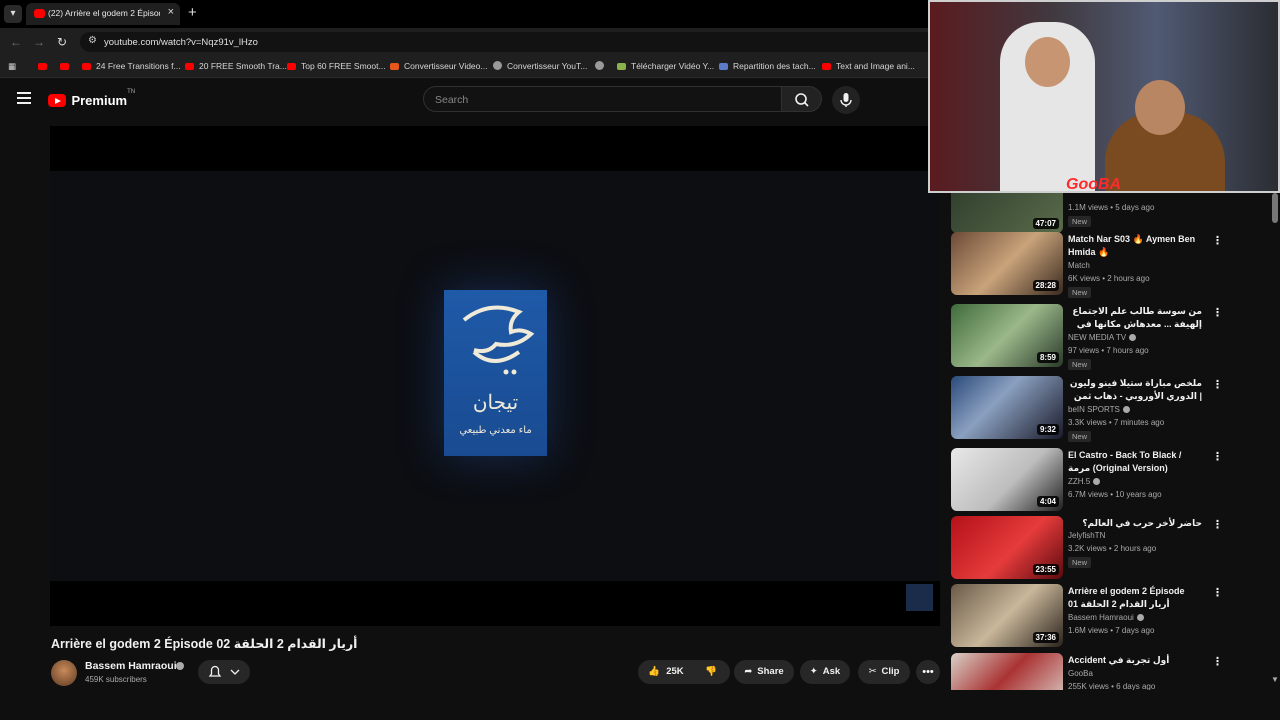 Image resolution: width=1280 pixels, height=720 pixels. I want to click on menu-icon, so click(24, 98).